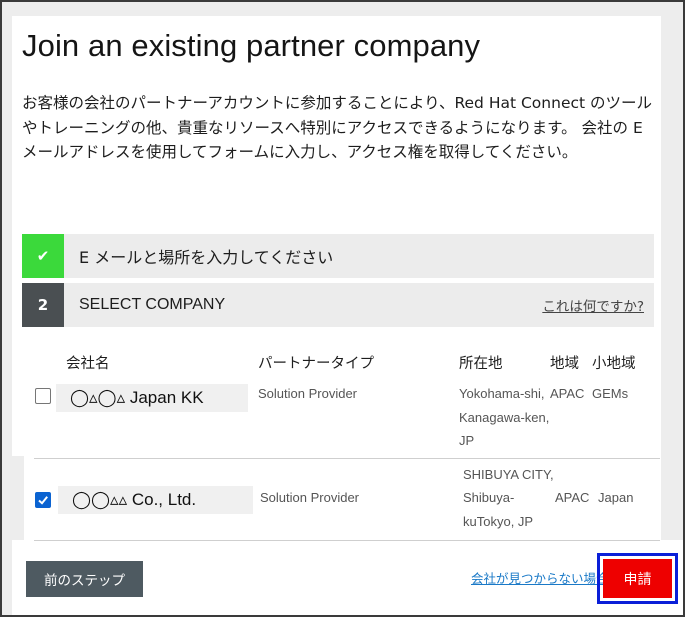 Image resolution: width=685 pixels, height=617 pixels. Describe the element at coordinates (498, 521) in the screenshot. I see `location-line: kuTokyo, JP` at that location.